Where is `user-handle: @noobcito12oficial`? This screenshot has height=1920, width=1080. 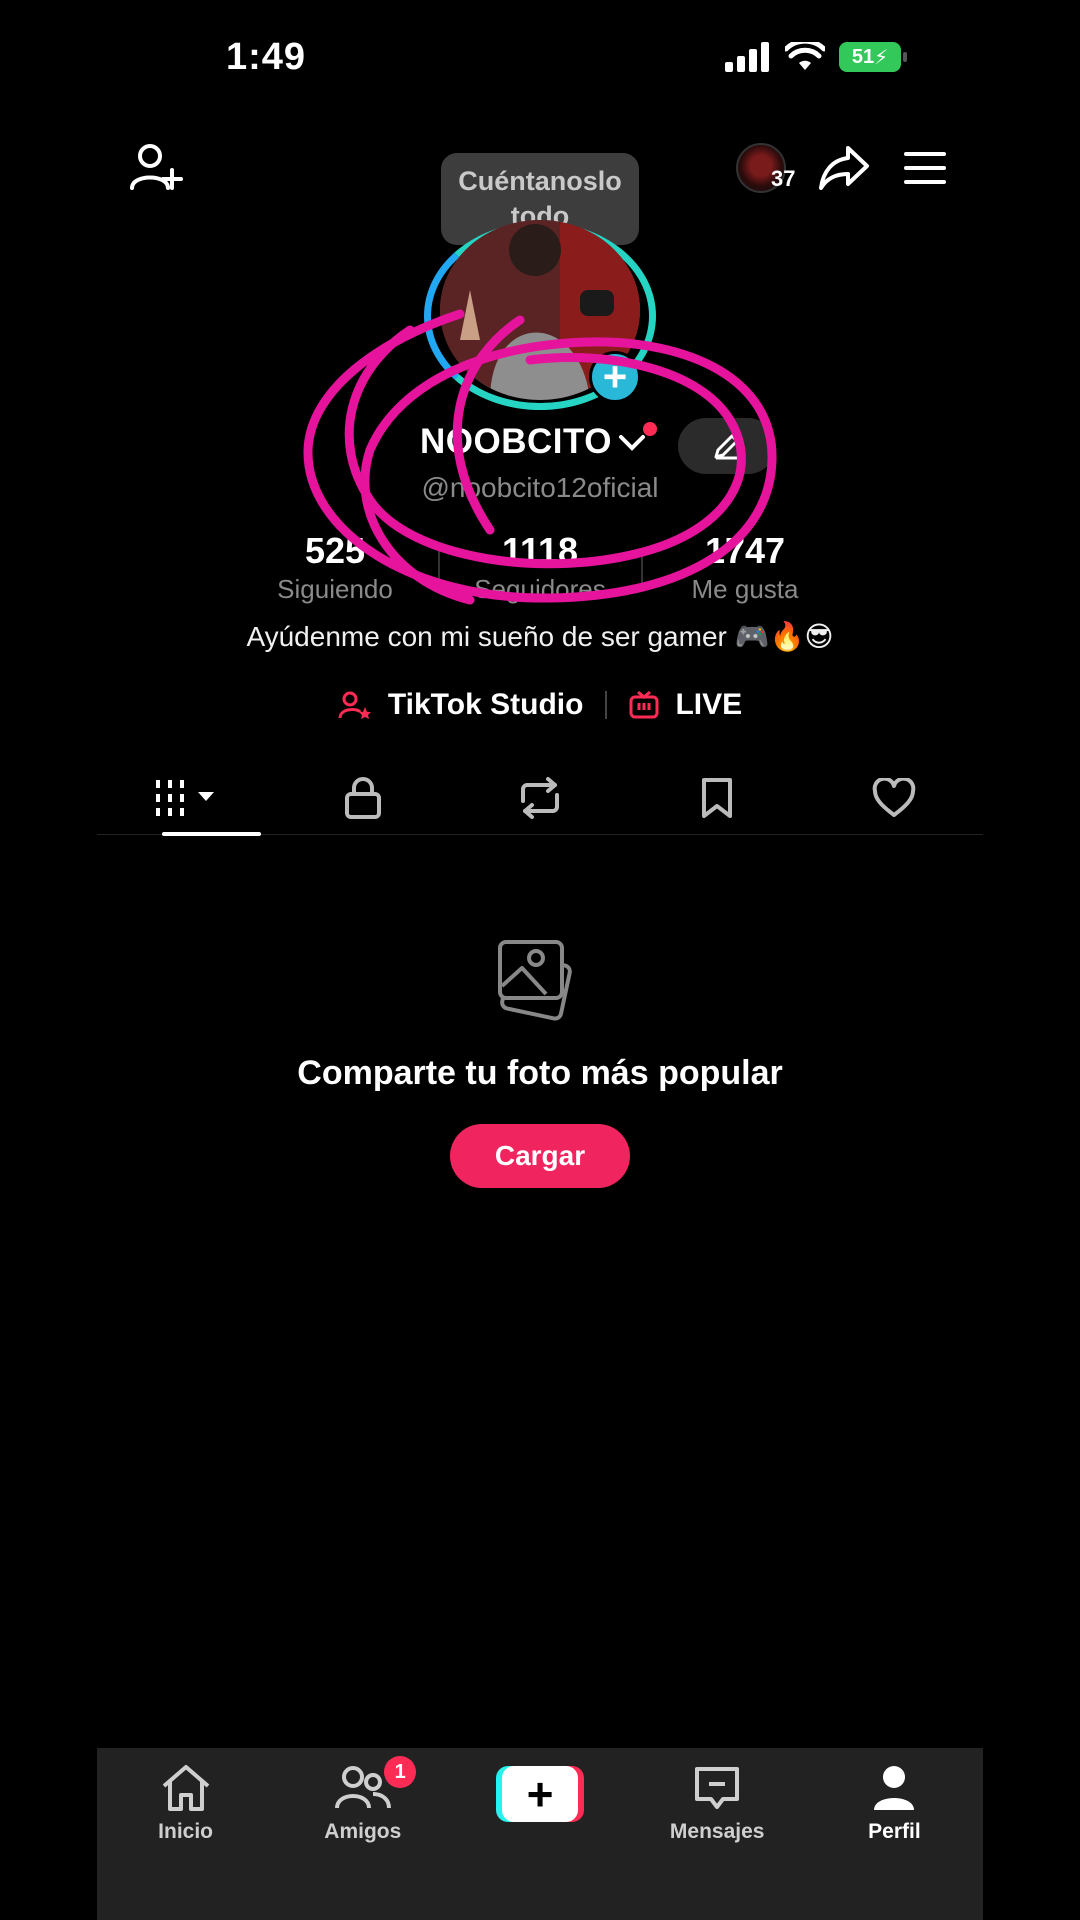 user-handle: @noobcito12oficial is located at coordinates (540, 487).